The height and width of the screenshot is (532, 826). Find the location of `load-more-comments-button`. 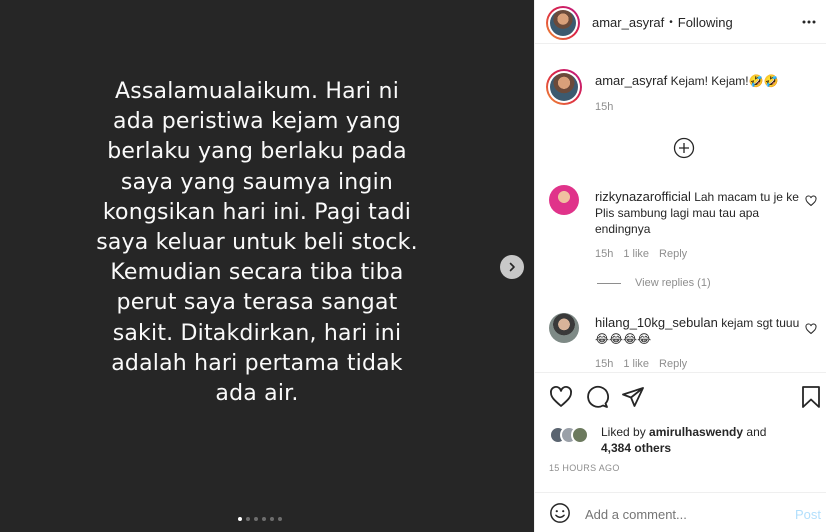

load-more-comments-button is located at coordinates (684, 150).